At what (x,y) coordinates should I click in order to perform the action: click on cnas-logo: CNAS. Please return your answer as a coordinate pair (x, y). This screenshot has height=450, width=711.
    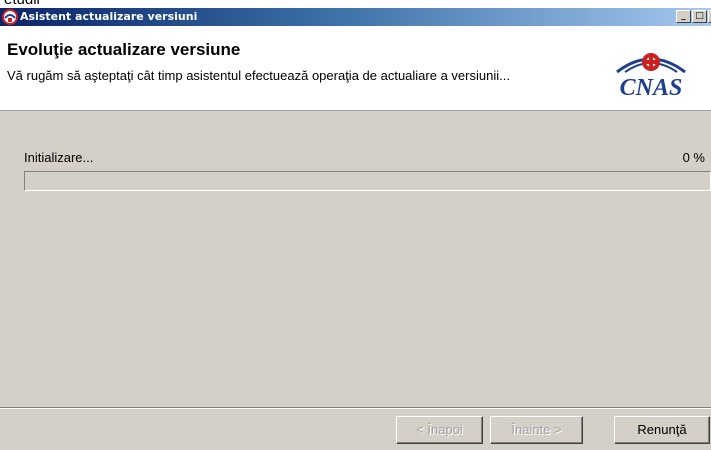
    Looking at the image, I should click on (651, 76).